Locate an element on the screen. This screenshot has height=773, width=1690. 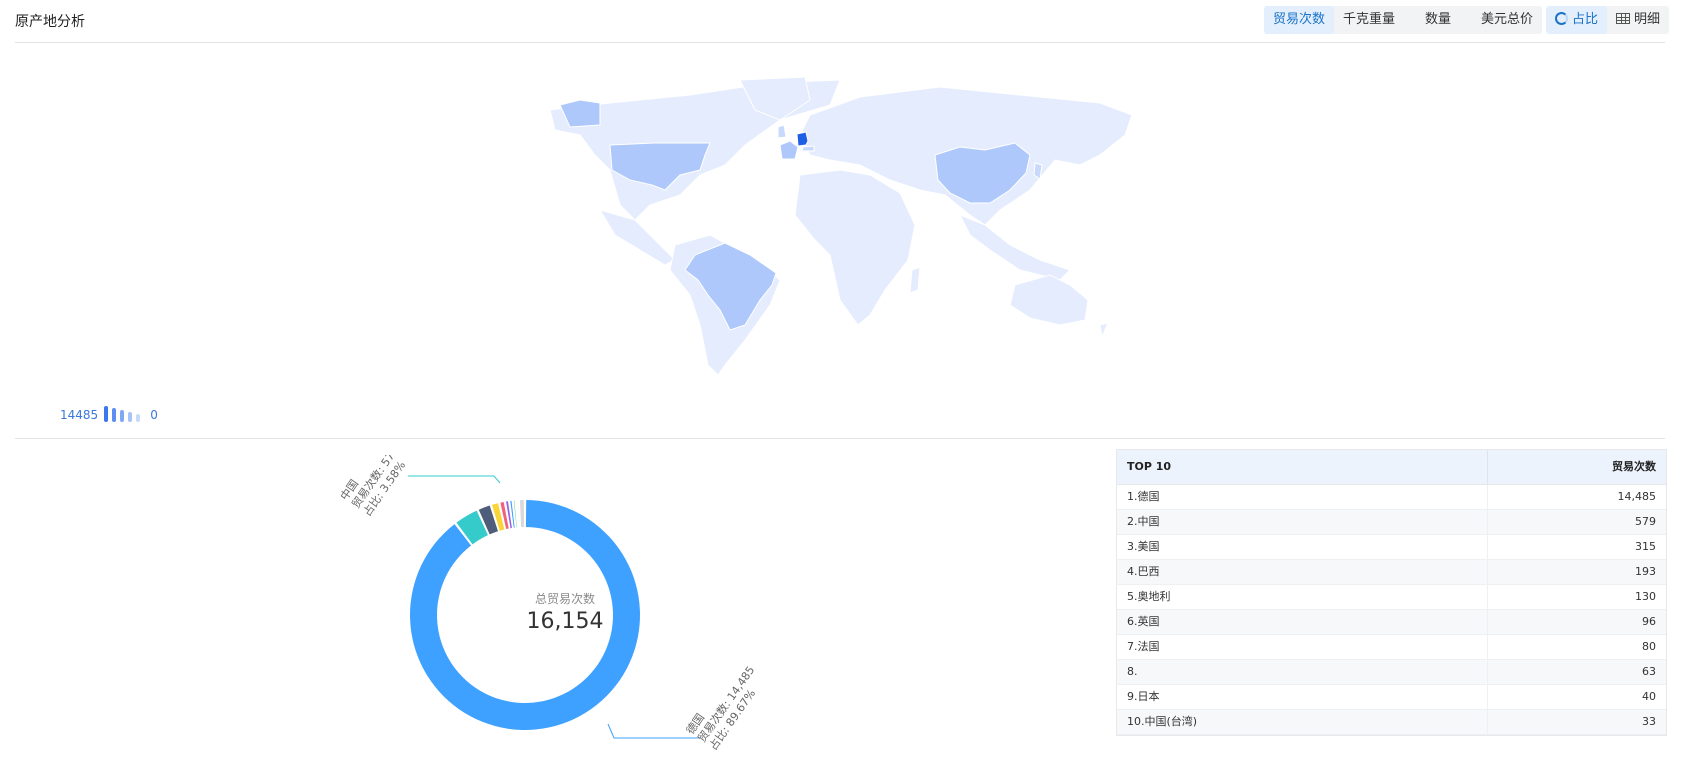
table-header: TOP 10 贸易次数 is located at coordinates (1391, 467).